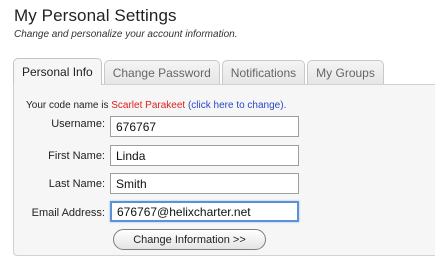  What do you see at coordinates (68, 213) in the screenshot?
I see `email-label: Email Address:` at bounding box center [68, 213].